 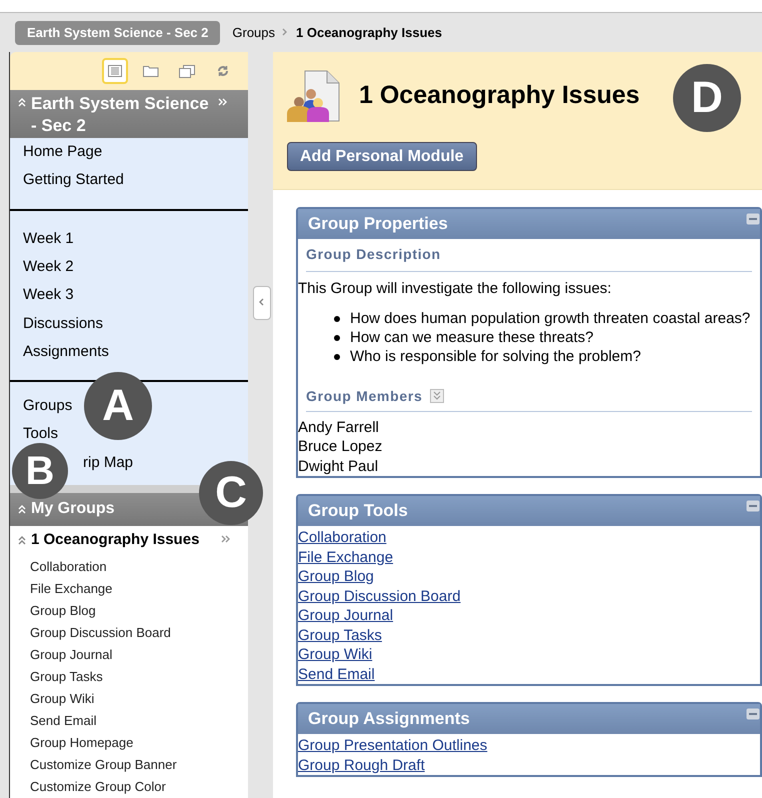 I want to click on menu-item: Week 2, so click(x=48, y=267).